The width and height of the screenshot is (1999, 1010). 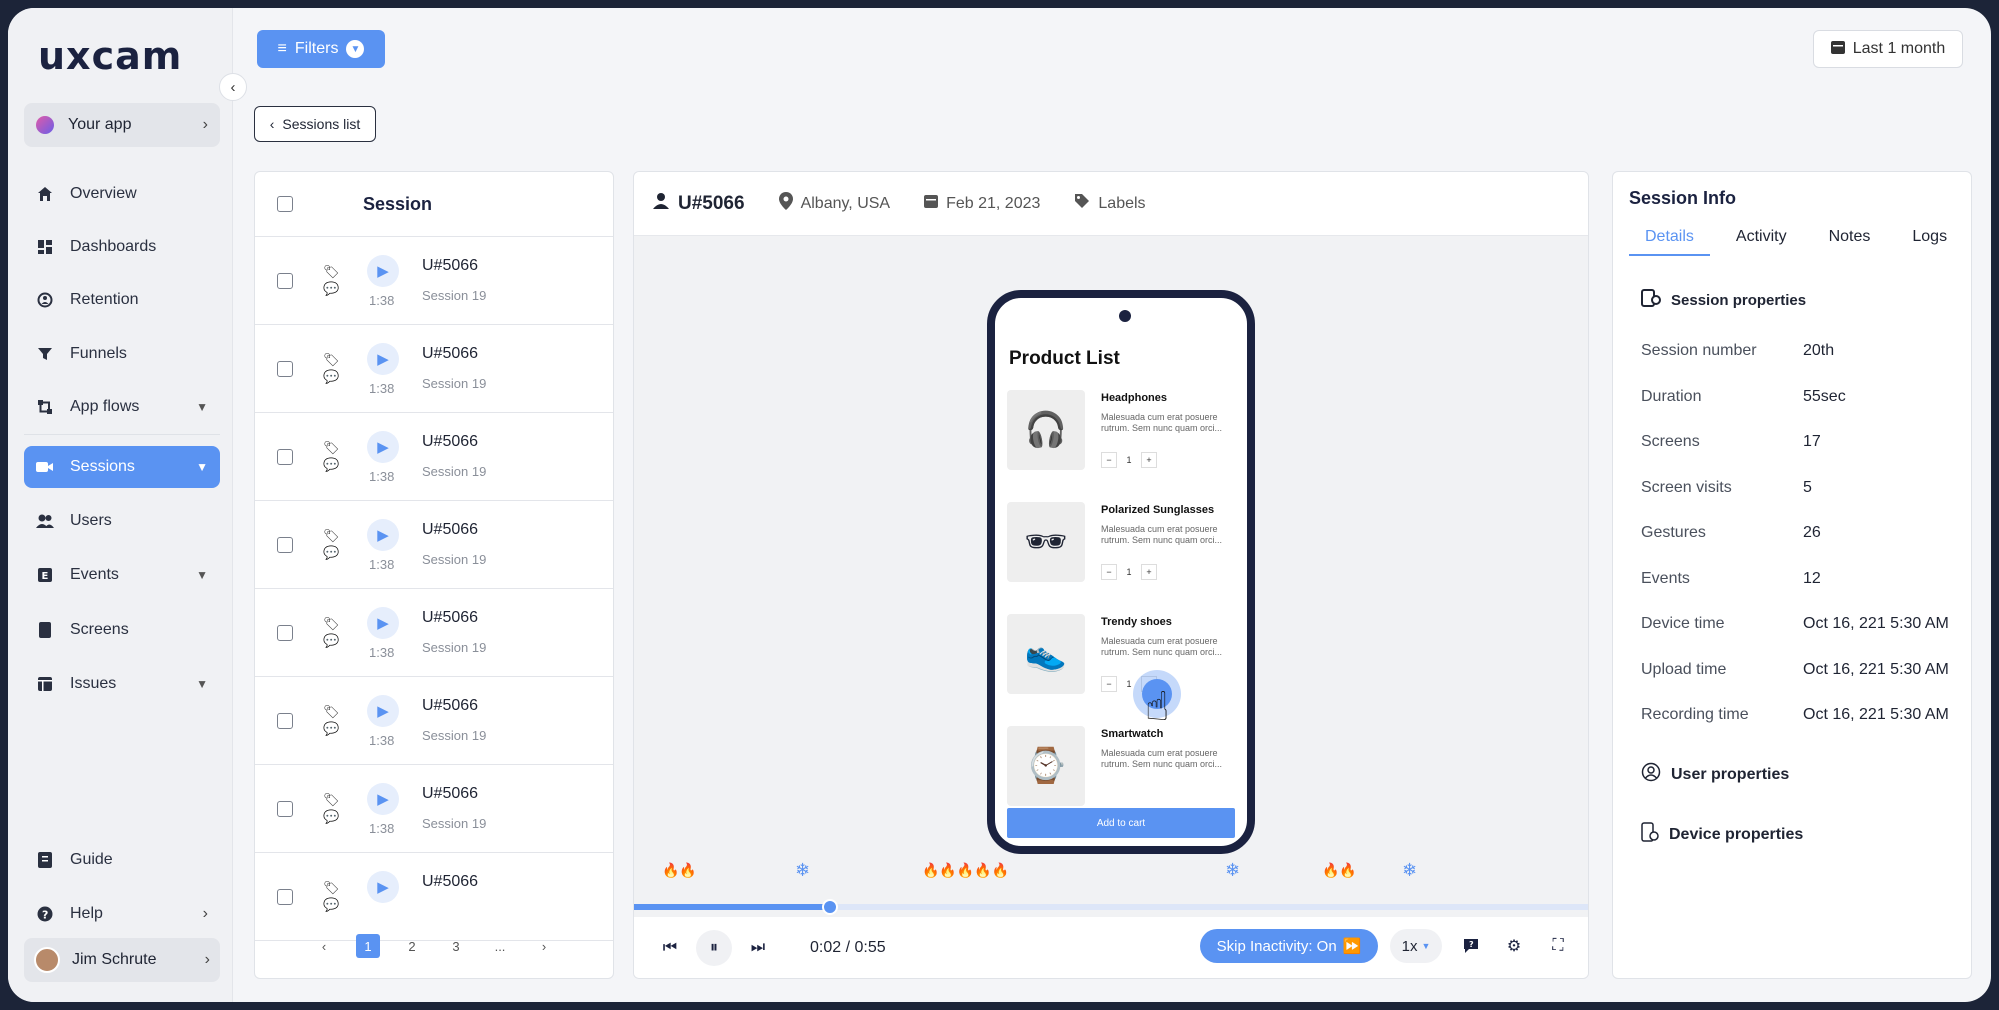 What do you see at coordinates (285, 204) in the screenshot?
I see `select-all-checkbox` at bounding box center [285, 204].